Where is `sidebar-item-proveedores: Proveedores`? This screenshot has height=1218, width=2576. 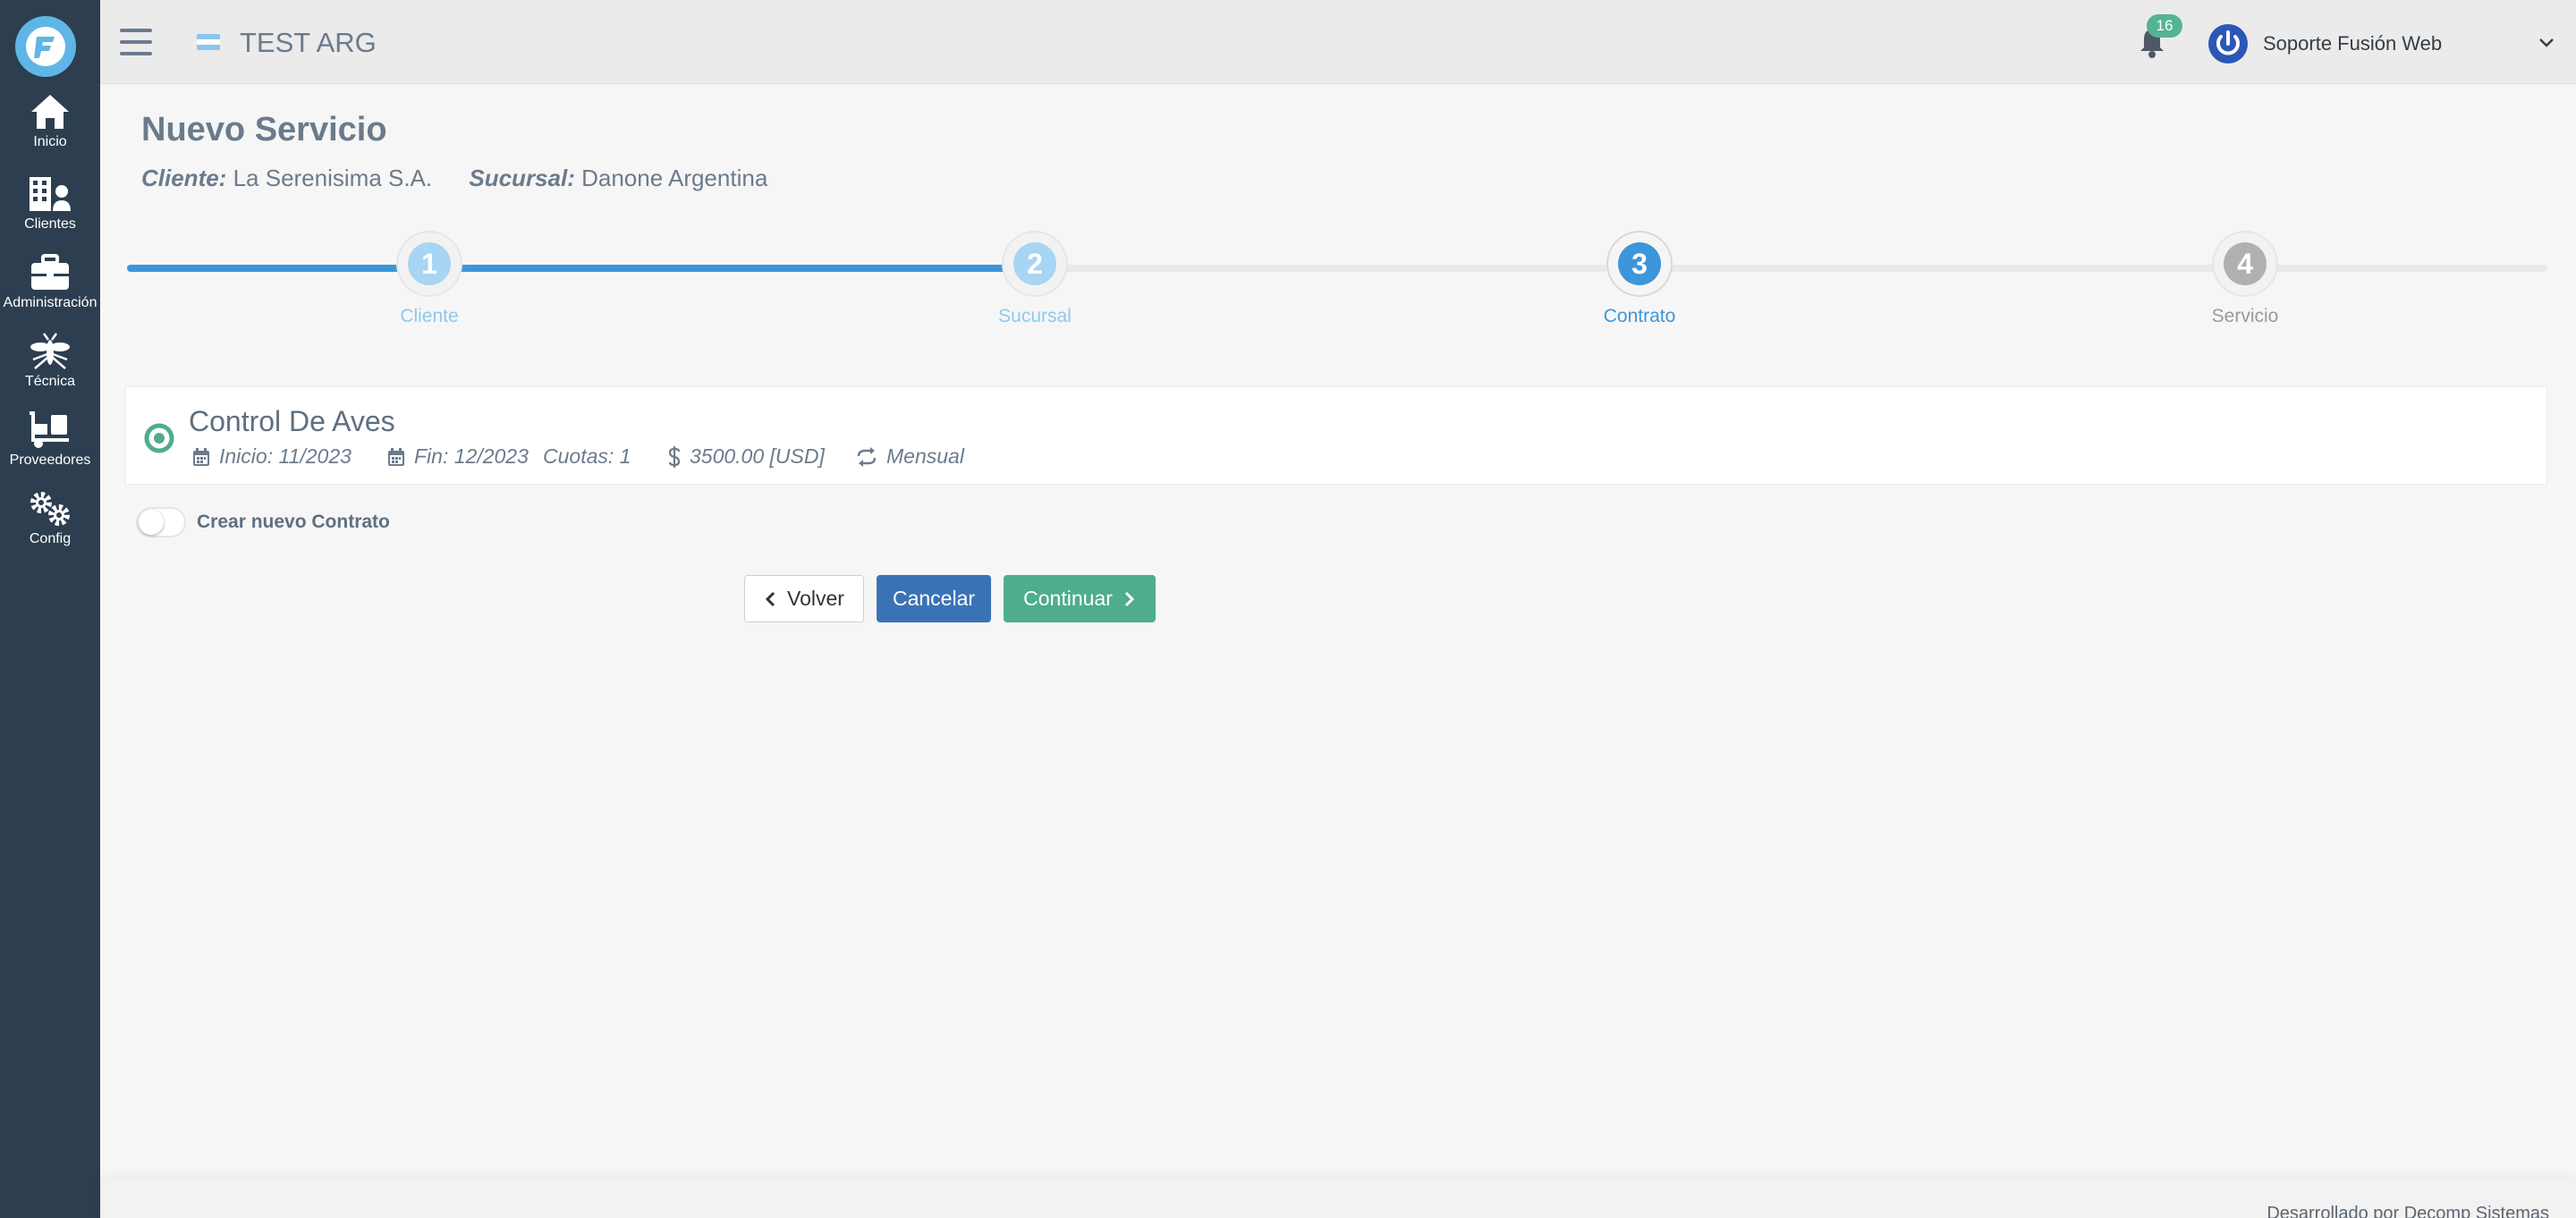 sidebar-item-proveedores: Proveedores is located at coordinates (50, 448).